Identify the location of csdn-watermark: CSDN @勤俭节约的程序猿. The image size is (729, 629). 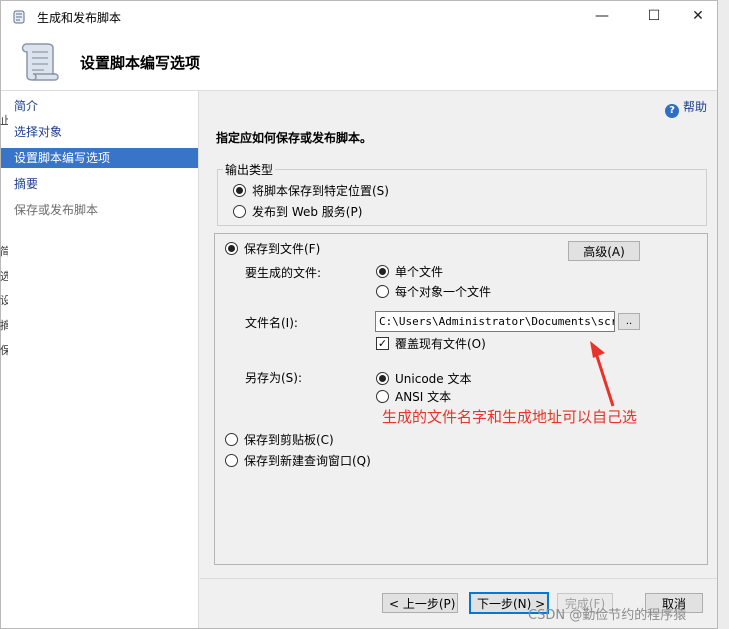
(607, 615).